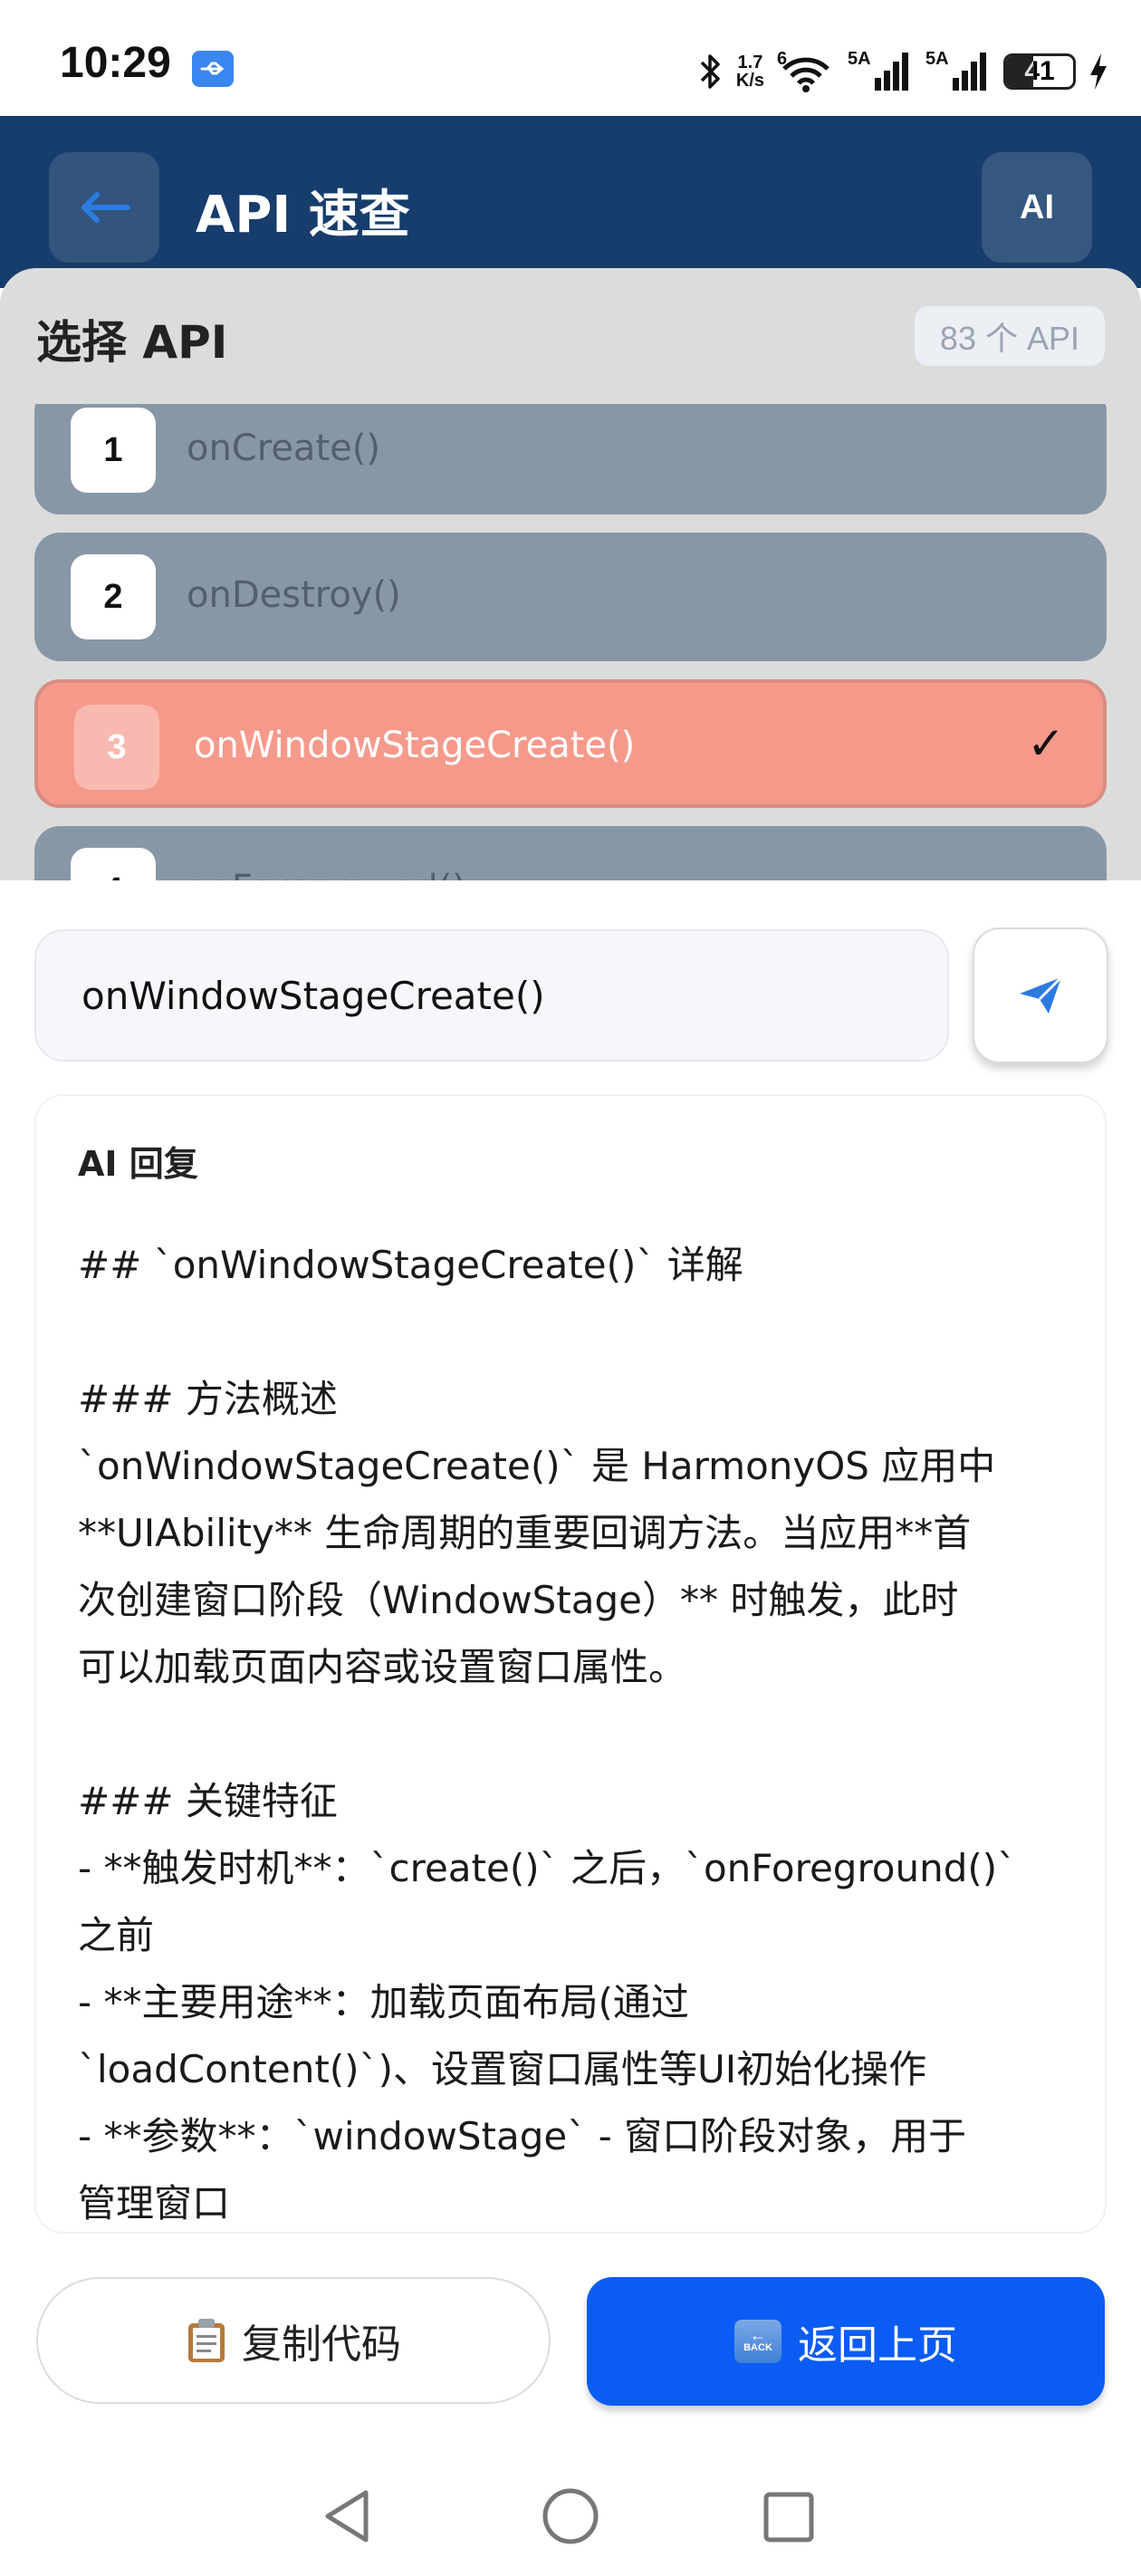  What do you see at coordinates (750, 81) in the screenshot?
I see `net-speed-unit: K/s` at bounding box center [750, 81].